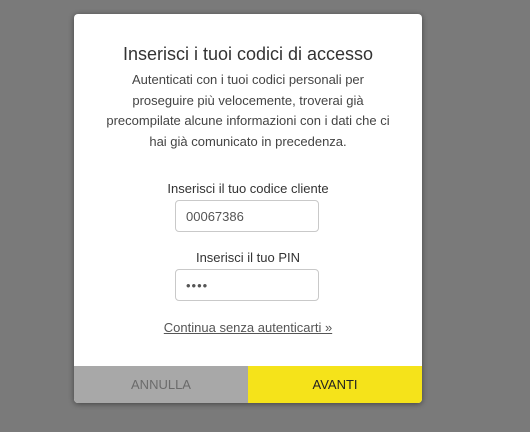  I want to click on modal-title: Inserisci i tuoi codici di accesso, so click(248, 54).